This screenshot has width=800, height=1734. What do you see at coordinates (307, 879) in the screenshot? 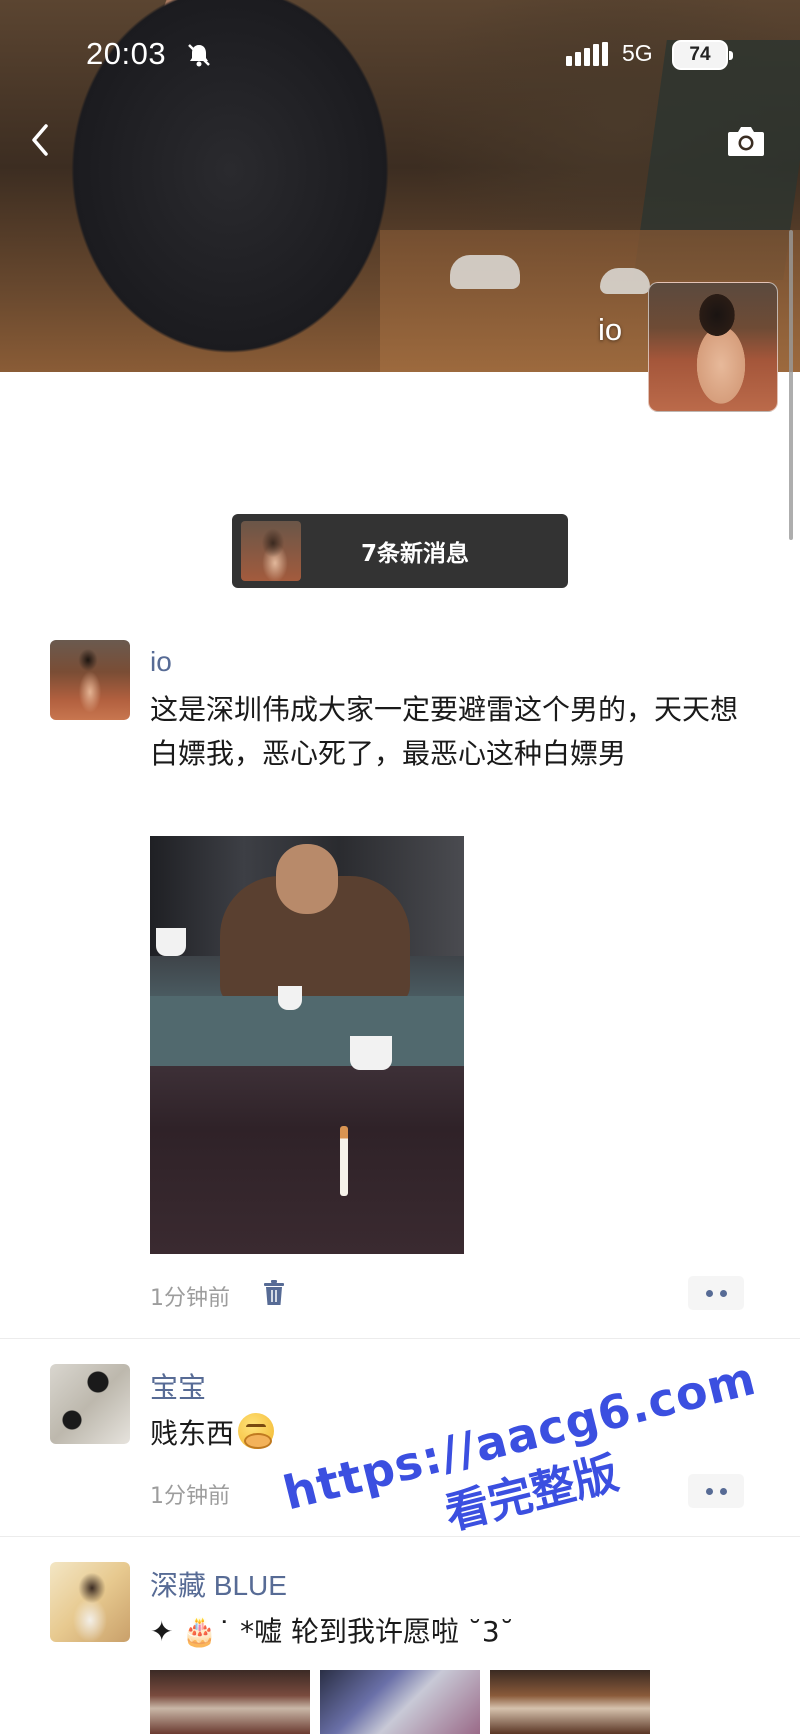
I see `photo-person-head` at bounding box center [307, 879].